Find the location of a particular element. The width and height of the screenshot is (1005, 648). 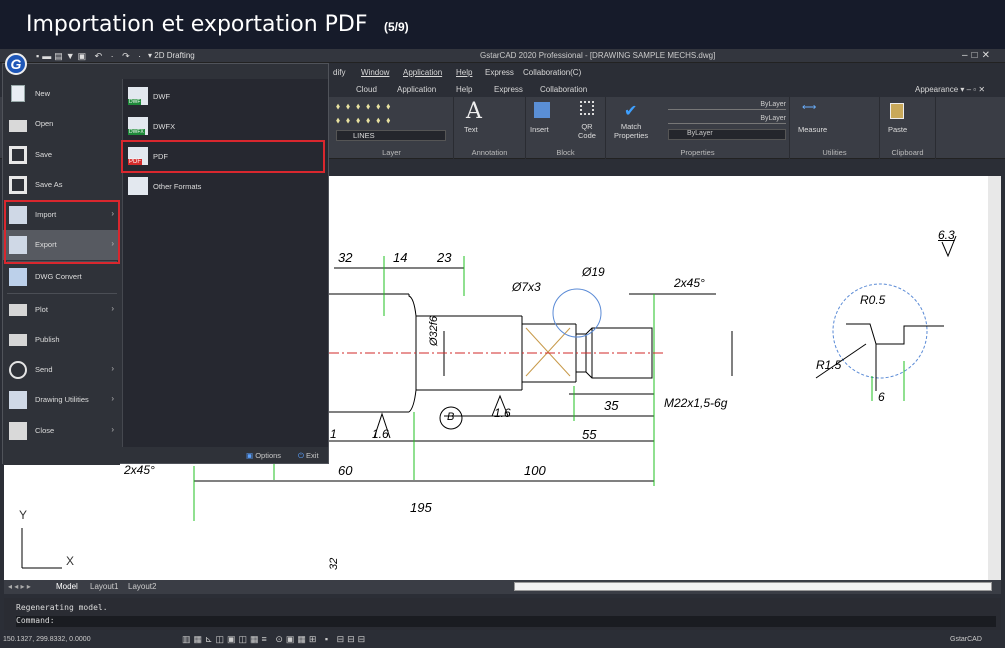

horizontal-scrollbar is located at coordinates (753, 586).